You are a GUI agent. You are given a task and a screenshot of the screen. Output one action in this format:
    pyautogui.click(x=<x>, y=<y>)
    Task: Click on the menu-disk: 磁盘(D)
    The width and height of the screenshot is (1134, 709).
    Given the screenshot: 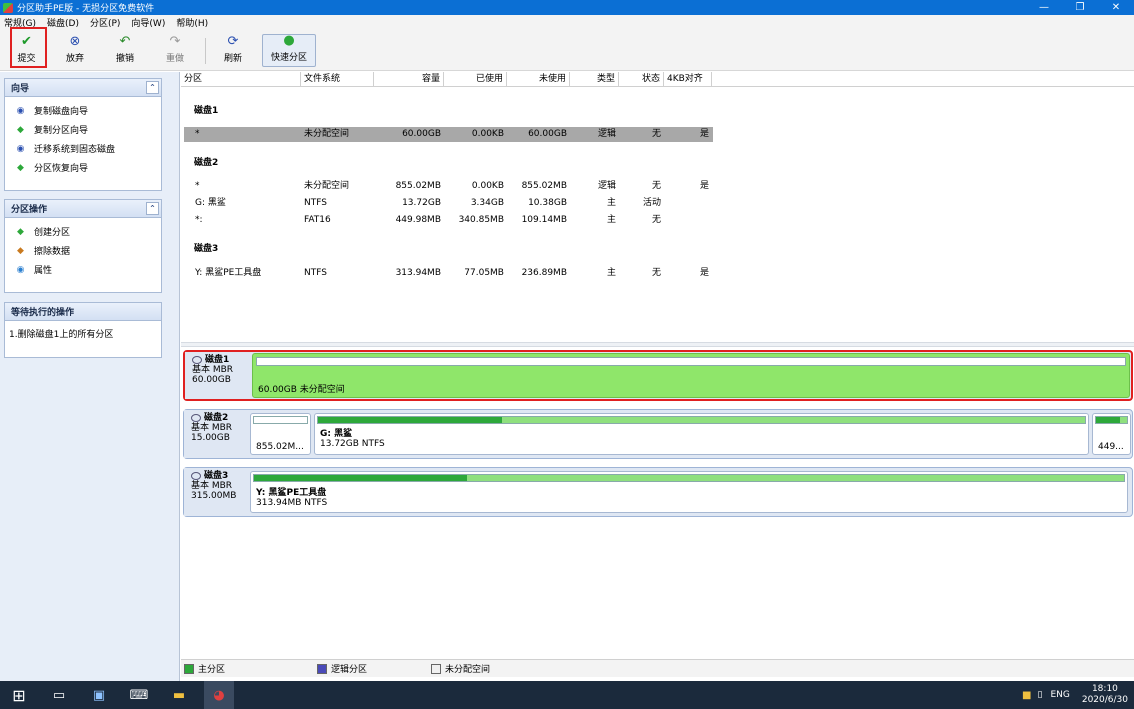 What is the action you would take?
    pyautogui.click(x=63, y=22)
    